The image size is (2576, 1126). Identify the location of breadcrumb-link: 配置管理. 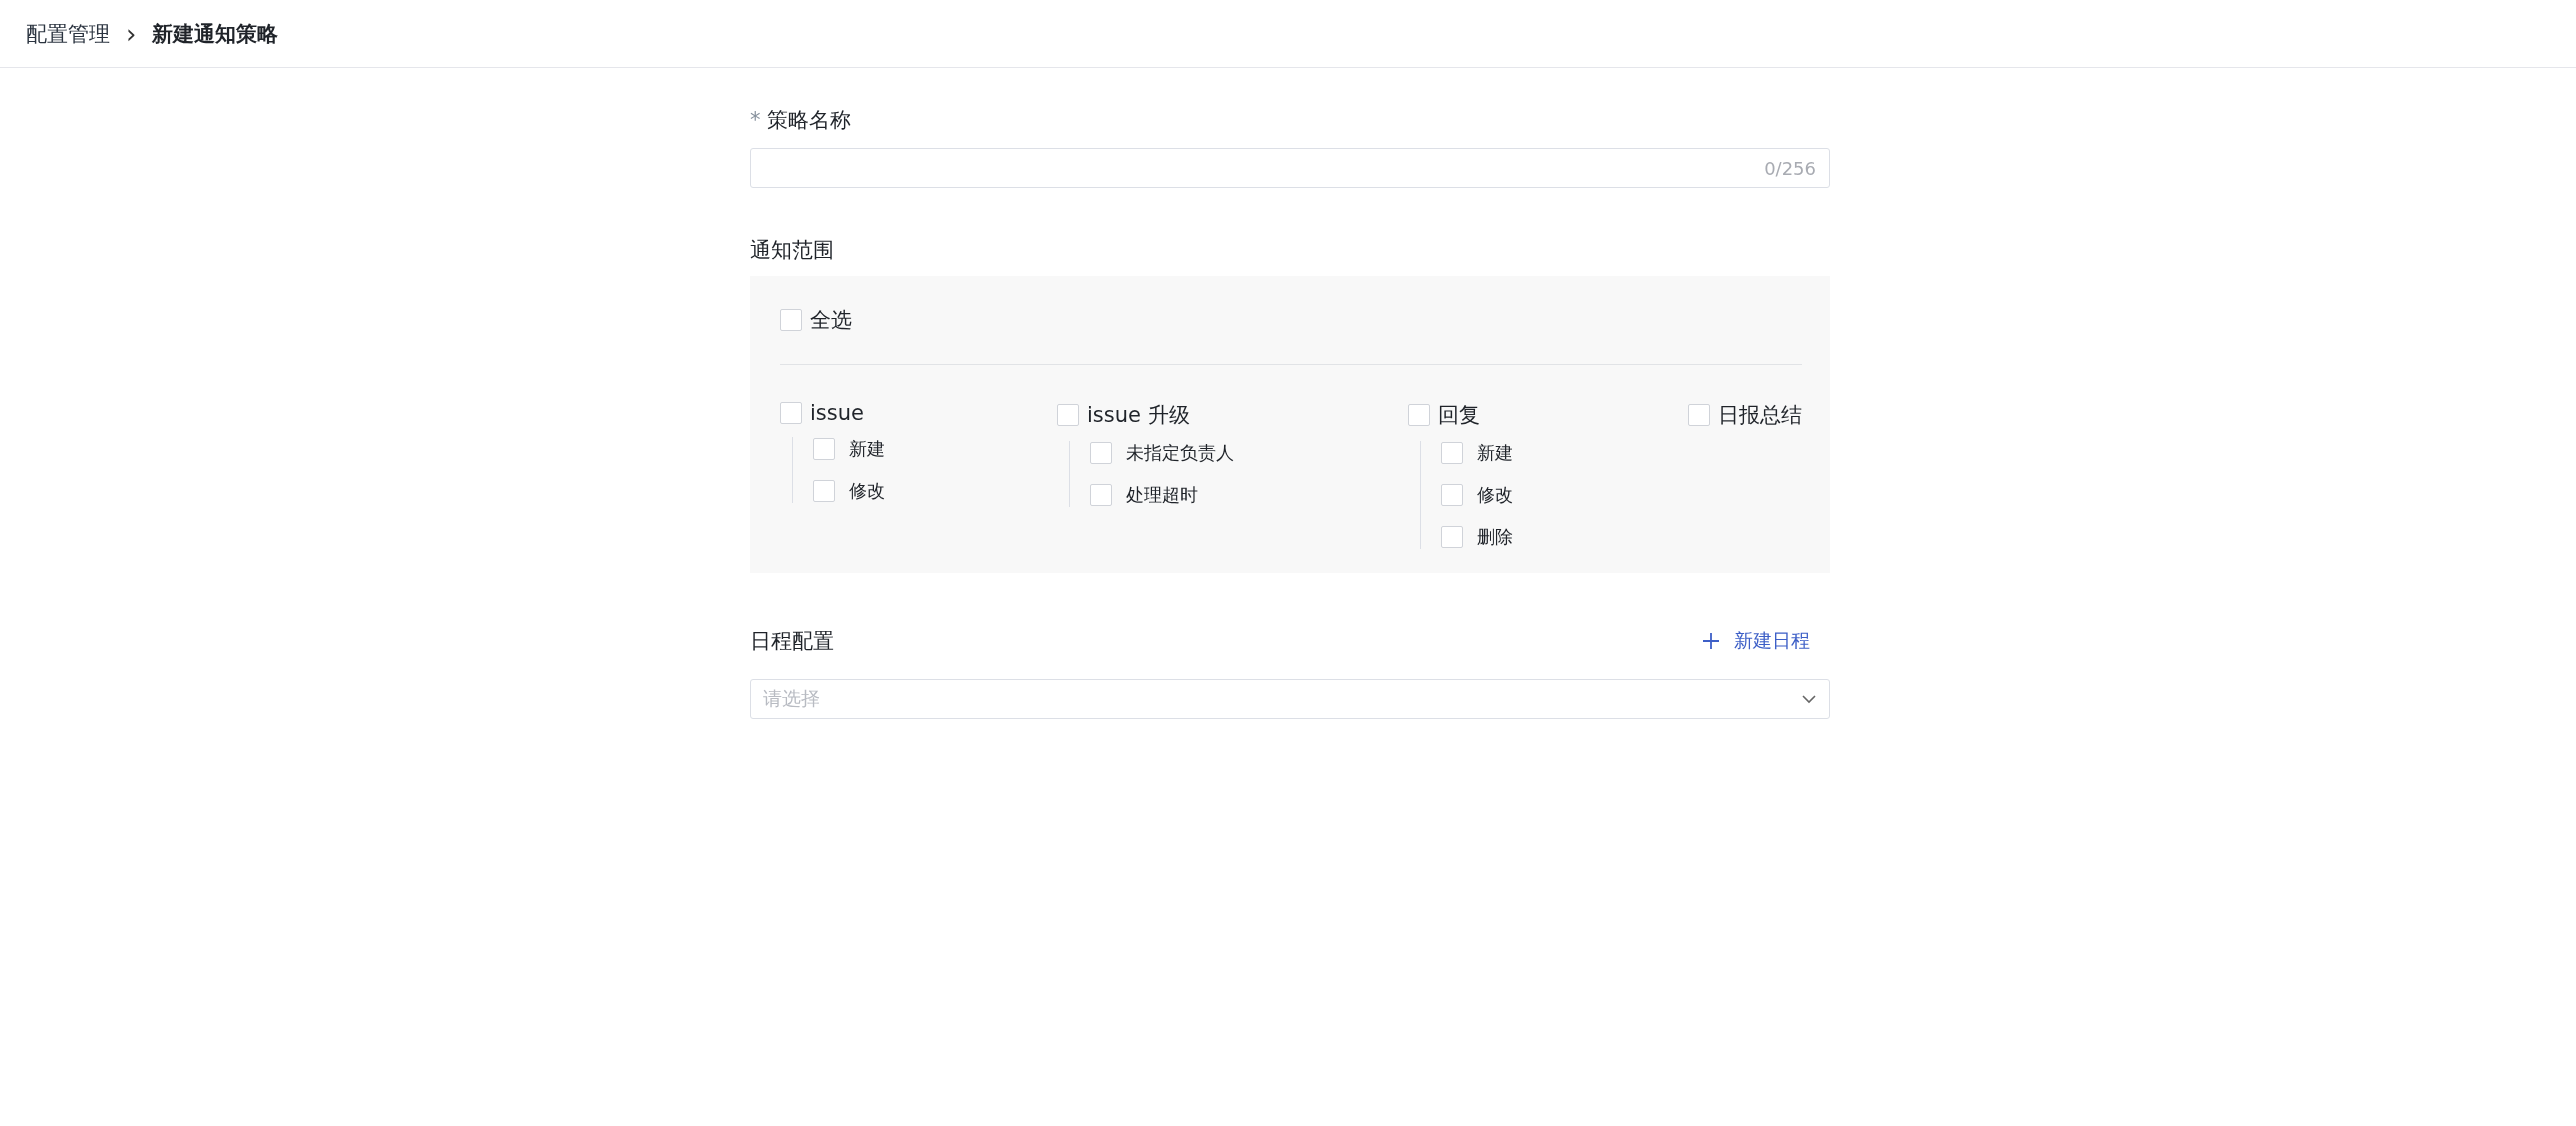
(68, 33).